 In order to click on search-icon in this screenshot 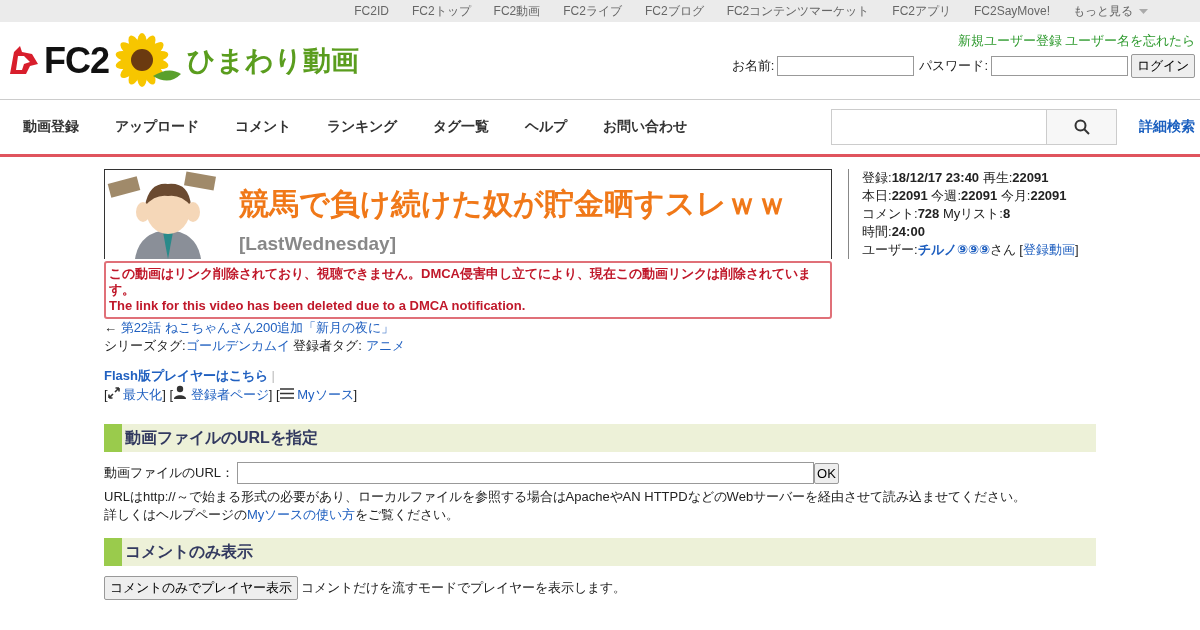, I will do `click(1081, 127)`.